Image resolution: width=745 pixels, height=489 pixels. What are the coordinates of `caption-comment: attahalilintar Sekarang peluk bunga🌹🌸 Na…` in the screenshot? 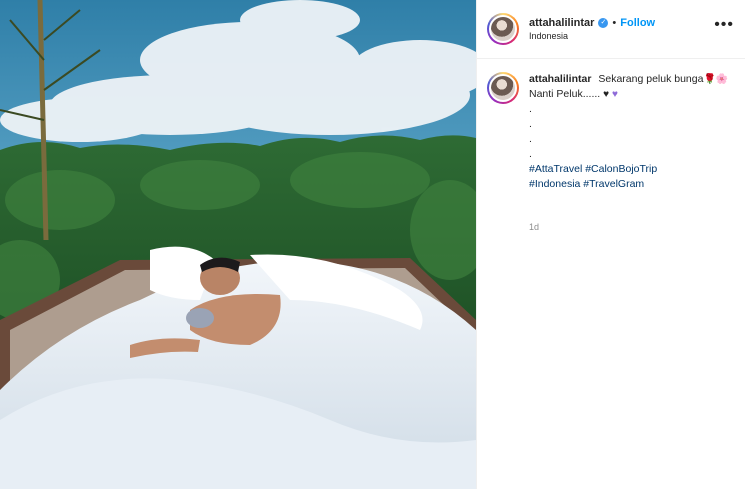 It's located at (612, 132).